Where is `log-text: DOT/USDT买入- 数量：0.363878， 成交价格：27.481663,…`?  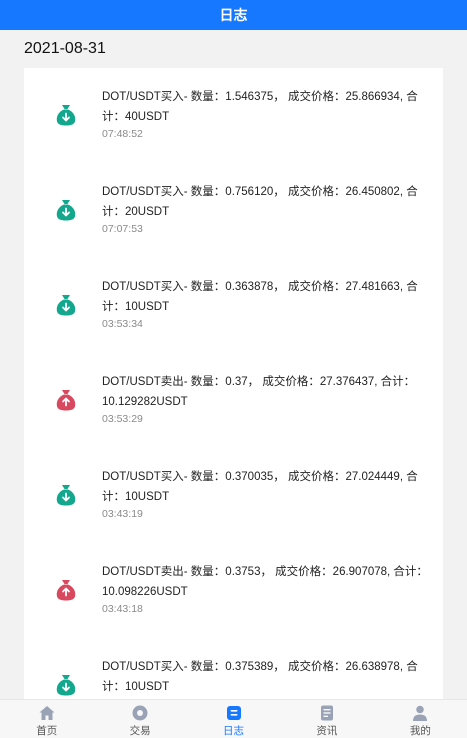 log-text: DOT/USDT买入- 数量：0.363878， 成交价格：27.481663,… is located at coordinates (260, 297).